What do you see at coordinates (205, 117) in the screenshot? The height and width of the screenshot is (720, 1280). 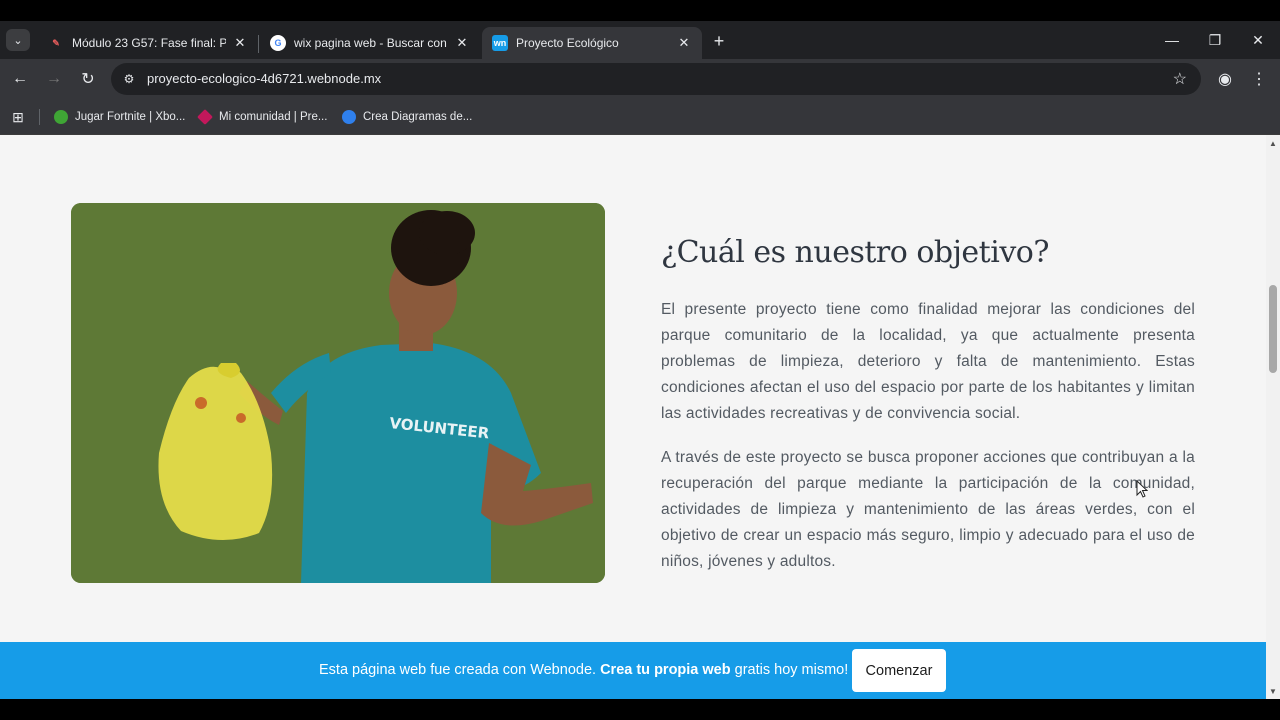 I see `community-icon` at bounding box center [205, 117].